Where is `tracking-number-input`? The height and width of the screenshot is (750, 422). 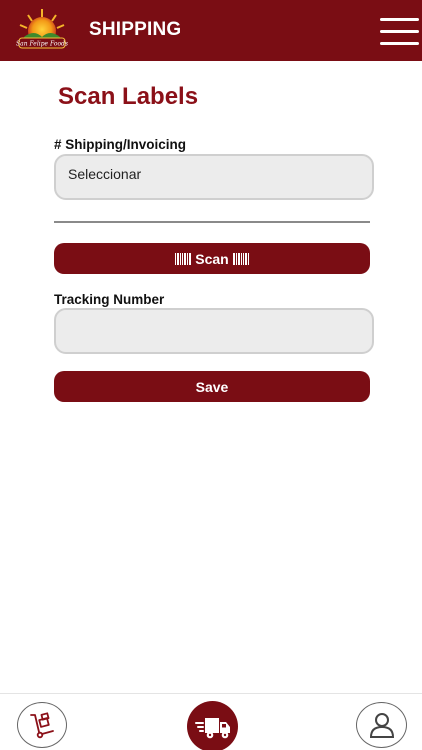 tracking-number-input is located at coordinates (214, 331).